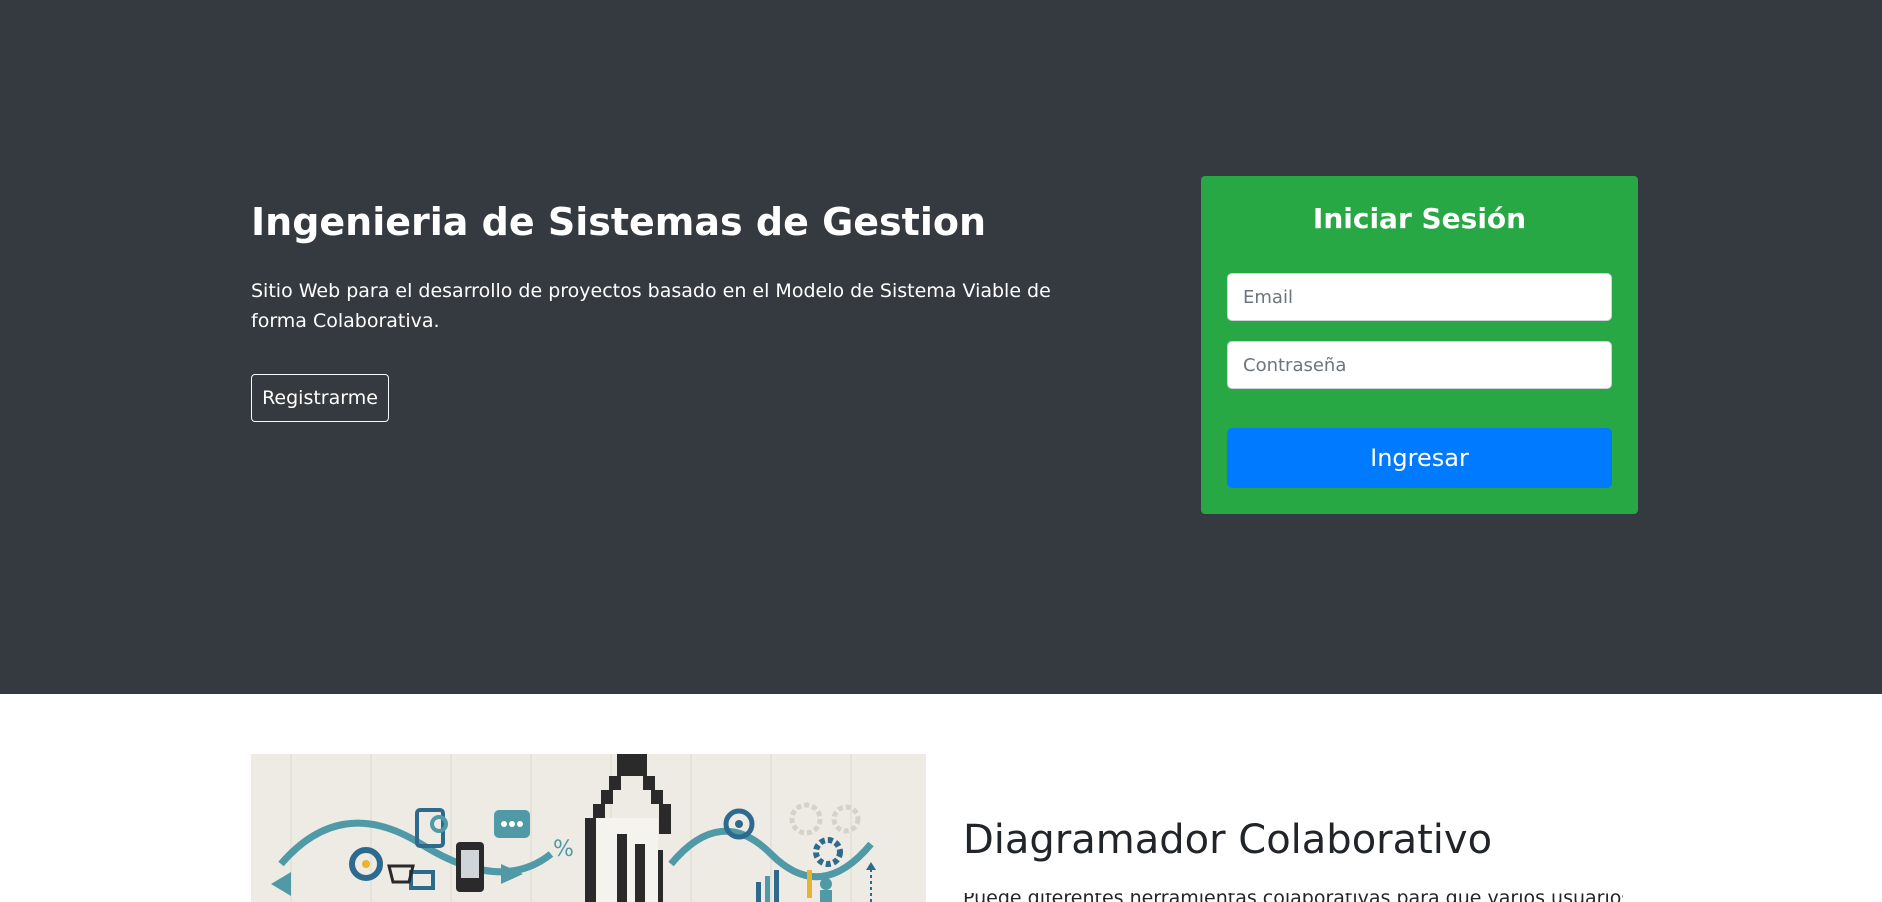 The image size is (1882, 902). Describe the element at coordinates (1419, 365) in the screenshot. I see `password-field` at that location.